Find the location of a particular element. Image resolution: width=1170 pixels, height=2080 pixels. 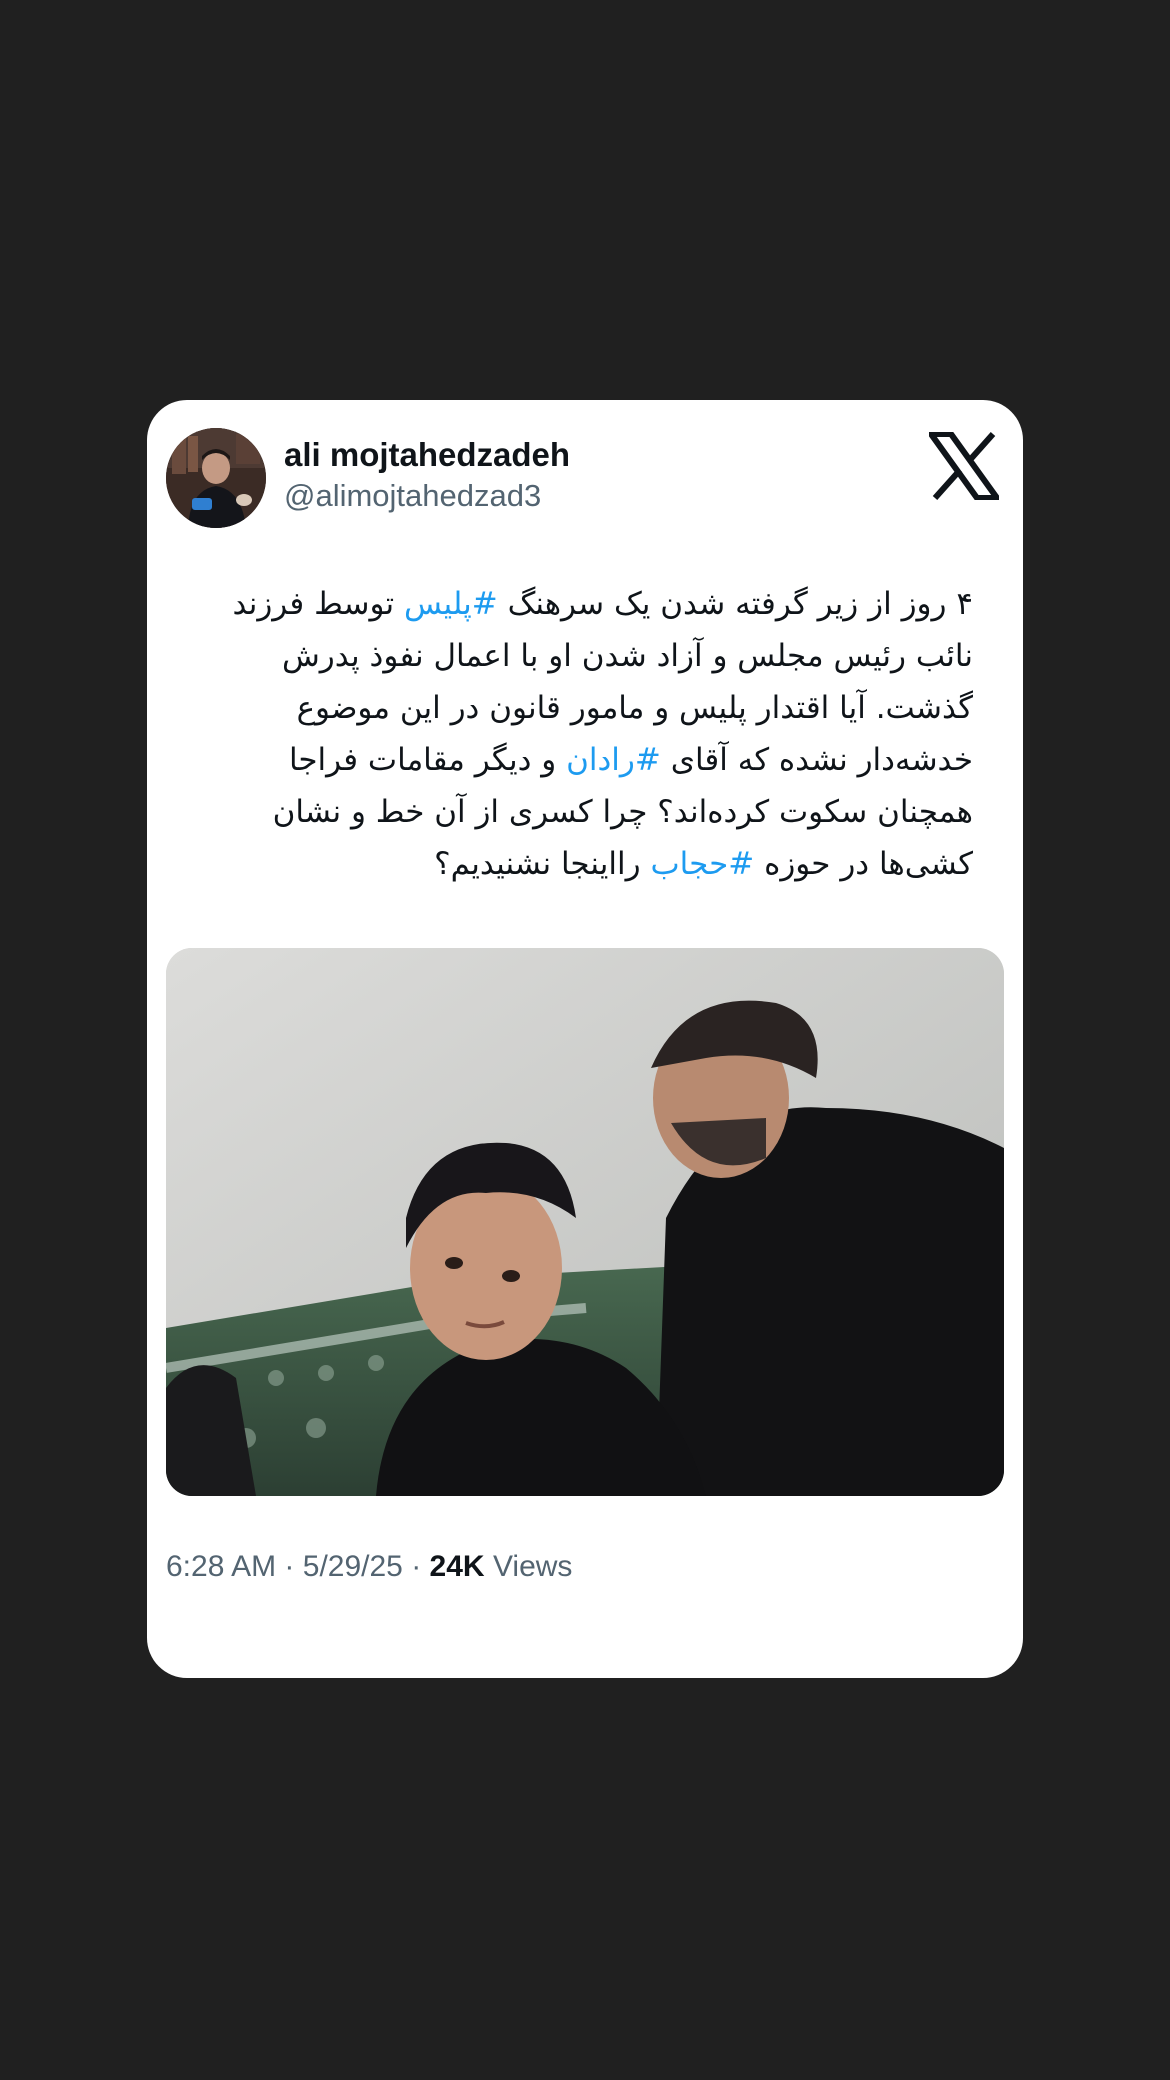

avatar is located at coordinates (216, 478).